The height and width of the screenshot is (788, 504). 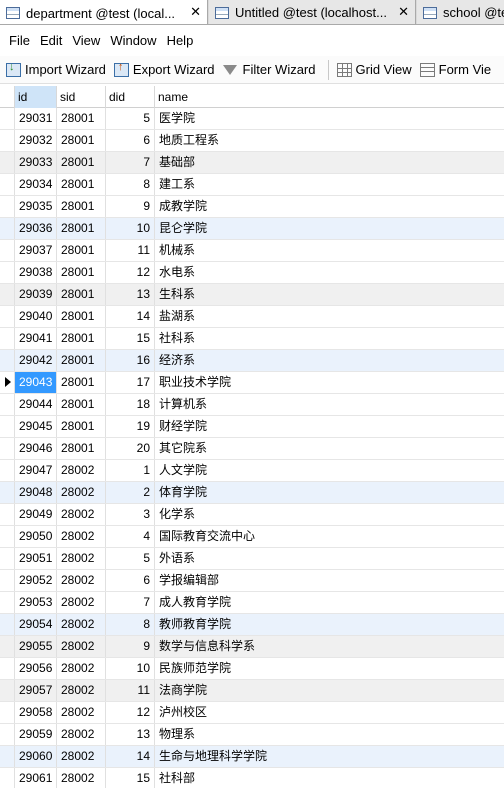 What do you see at coordinates (312, 12) in the screenshot?
I see `tab-untitled: Untitled @test (localhost... ✕` at bounding box center [312, 12].